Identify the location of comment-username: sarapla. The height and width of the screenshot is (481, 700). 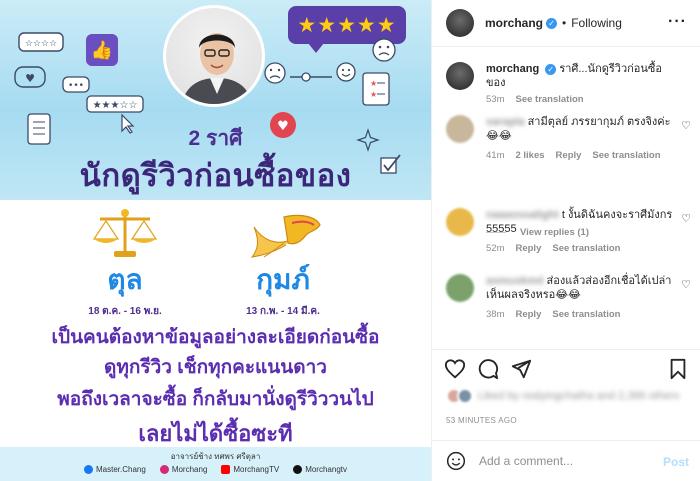
(505, 122).